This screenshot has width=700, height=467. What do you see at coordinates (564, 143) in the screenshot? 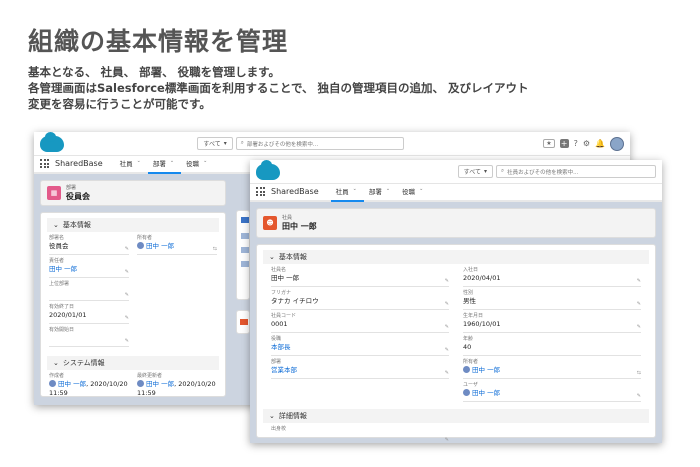
I see `global-actions-icon: +` at bounding box center [564, 143].